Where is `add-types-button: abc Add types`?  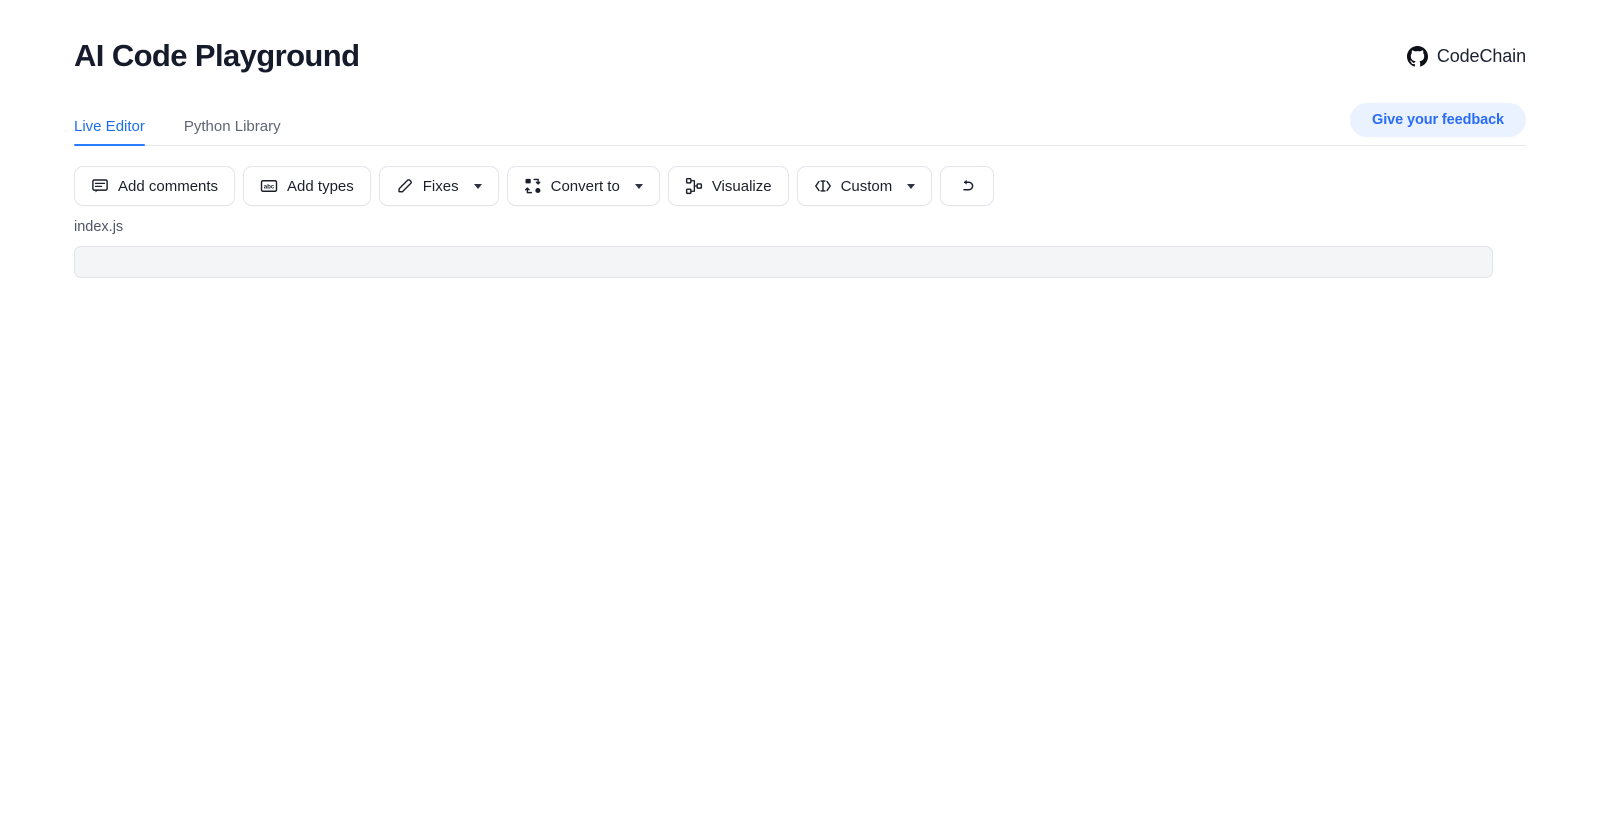 add-types-button: abc Add types is located at coordinates (307, 186).